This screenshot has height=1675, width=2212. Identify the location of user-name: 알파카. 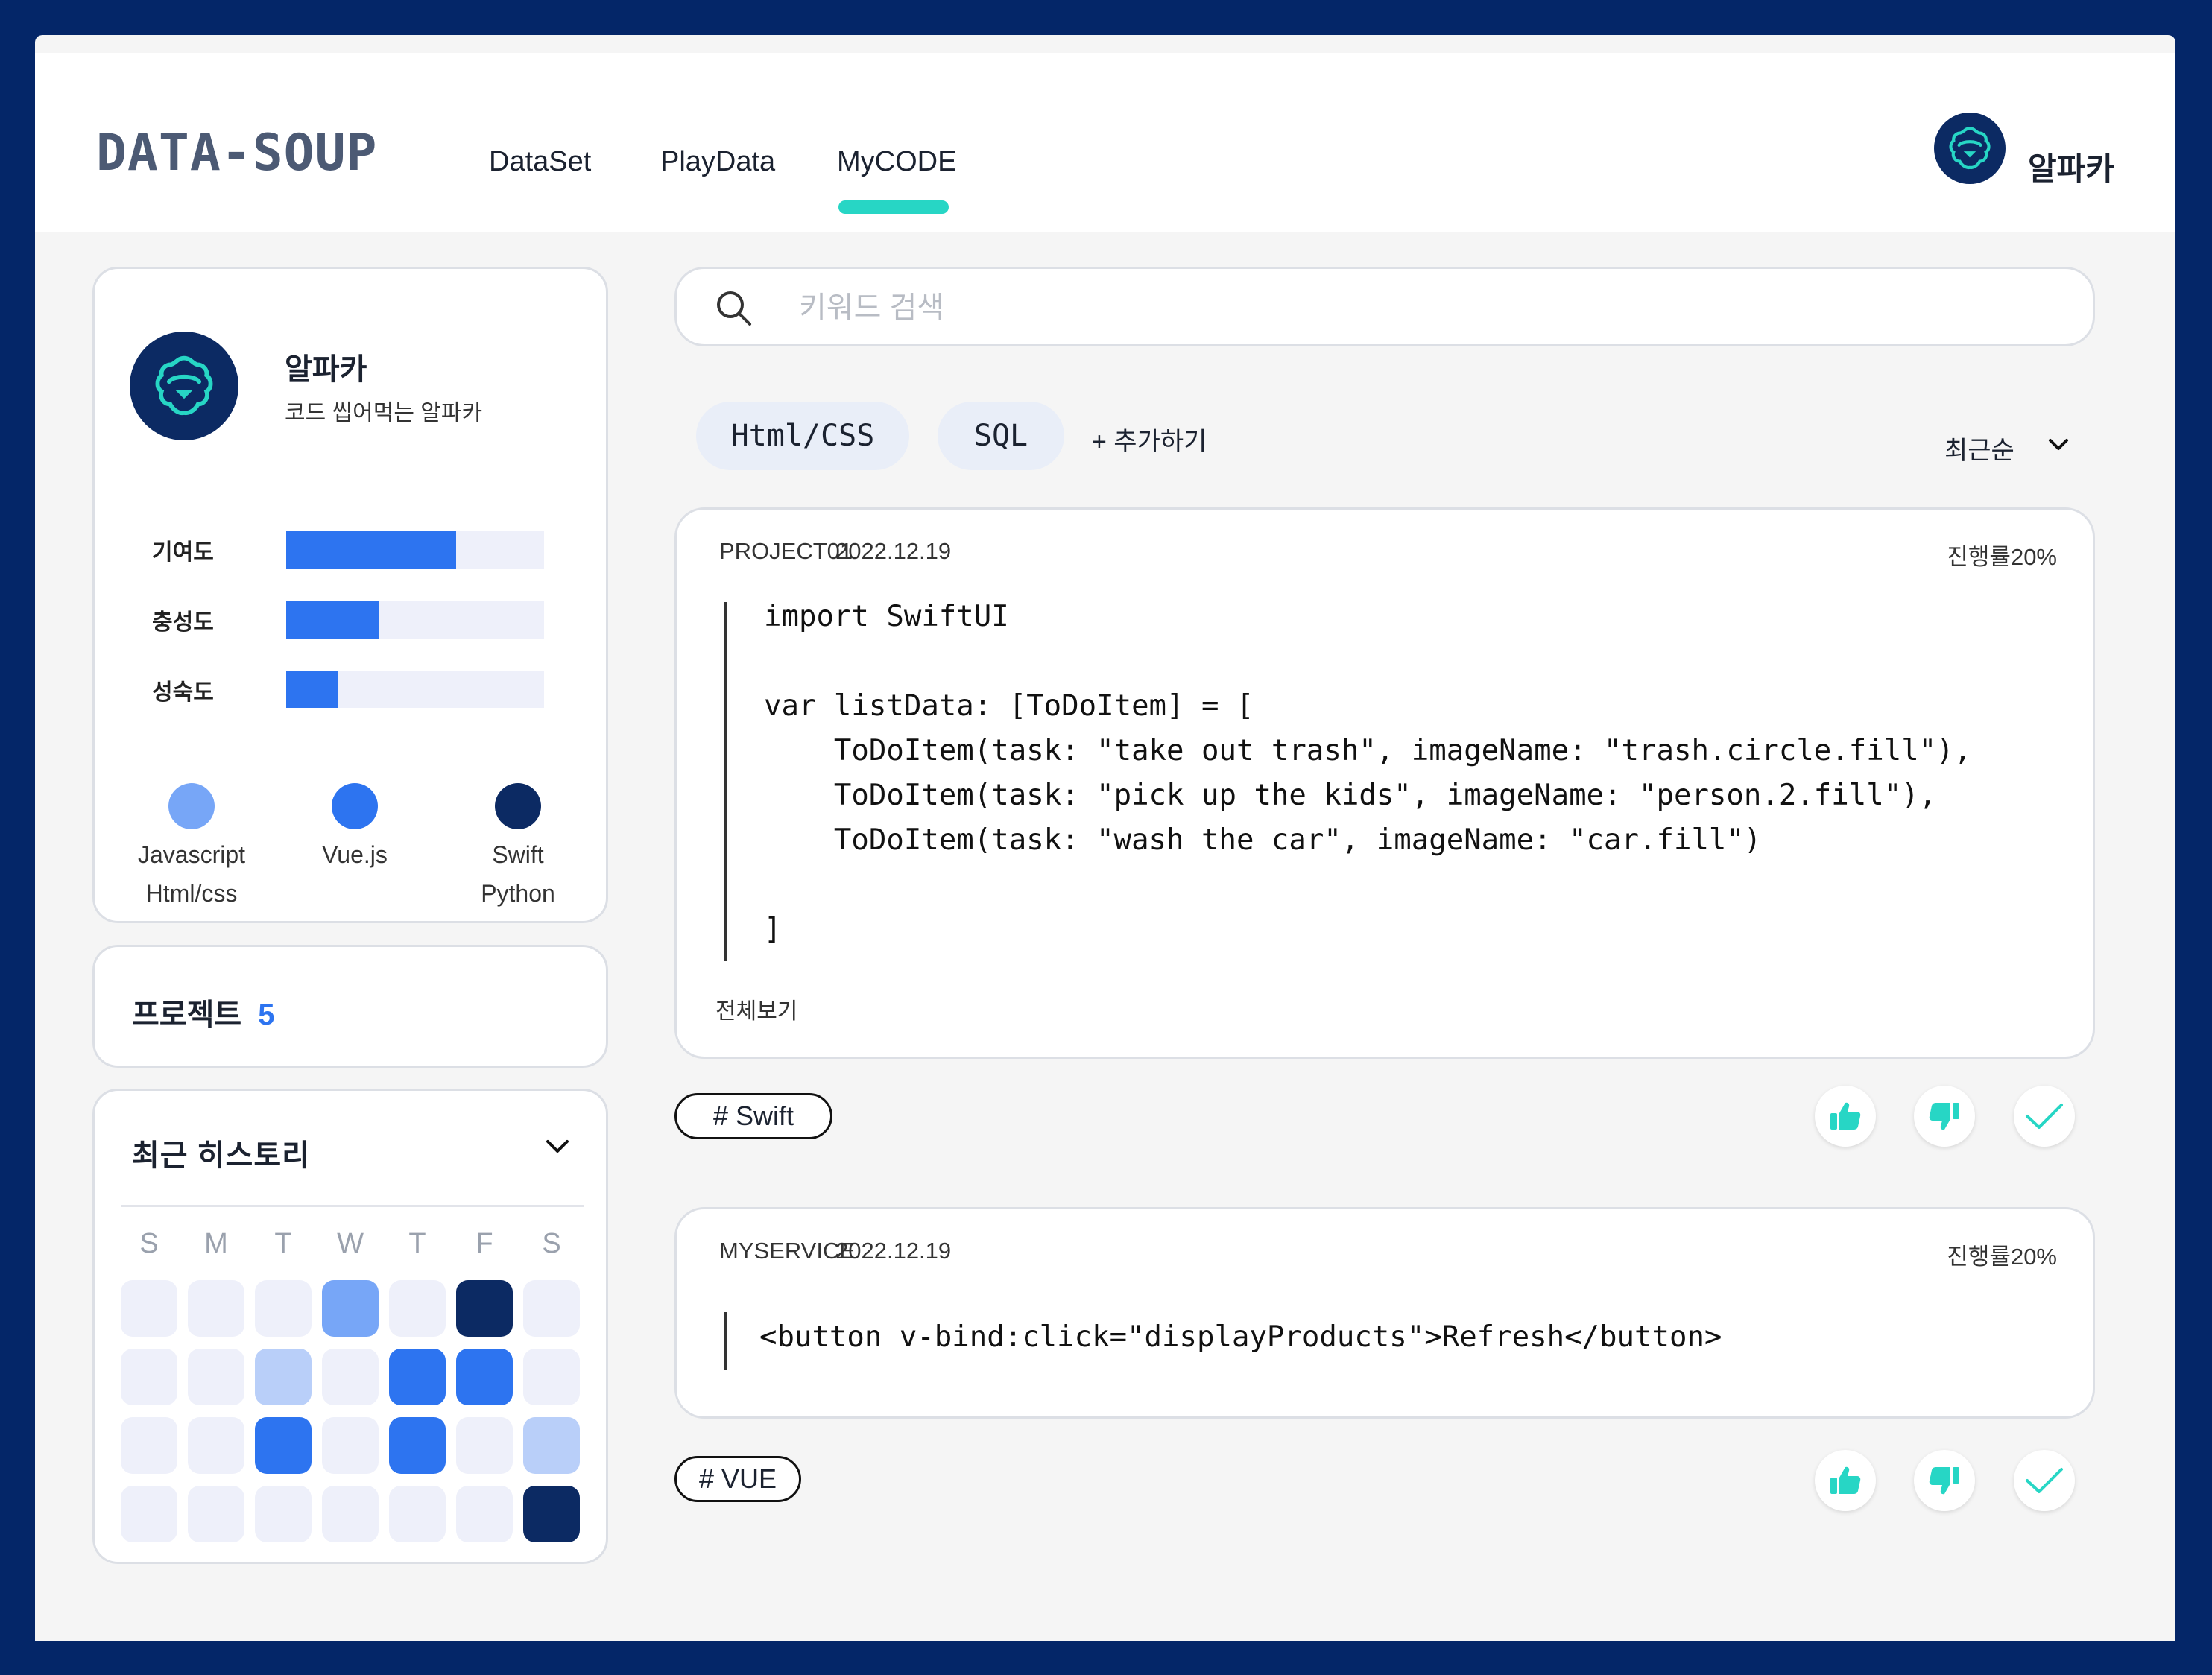
(2071, 166).